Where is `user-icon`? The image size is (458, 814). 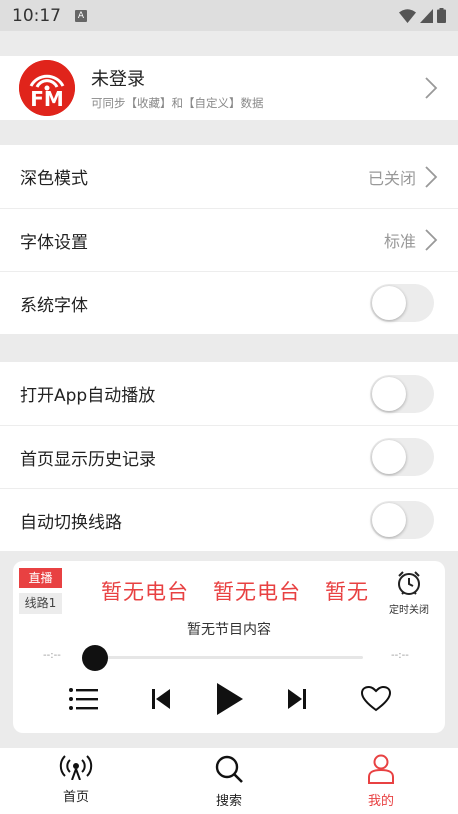 user-icon is located at coordinates (381, 769).